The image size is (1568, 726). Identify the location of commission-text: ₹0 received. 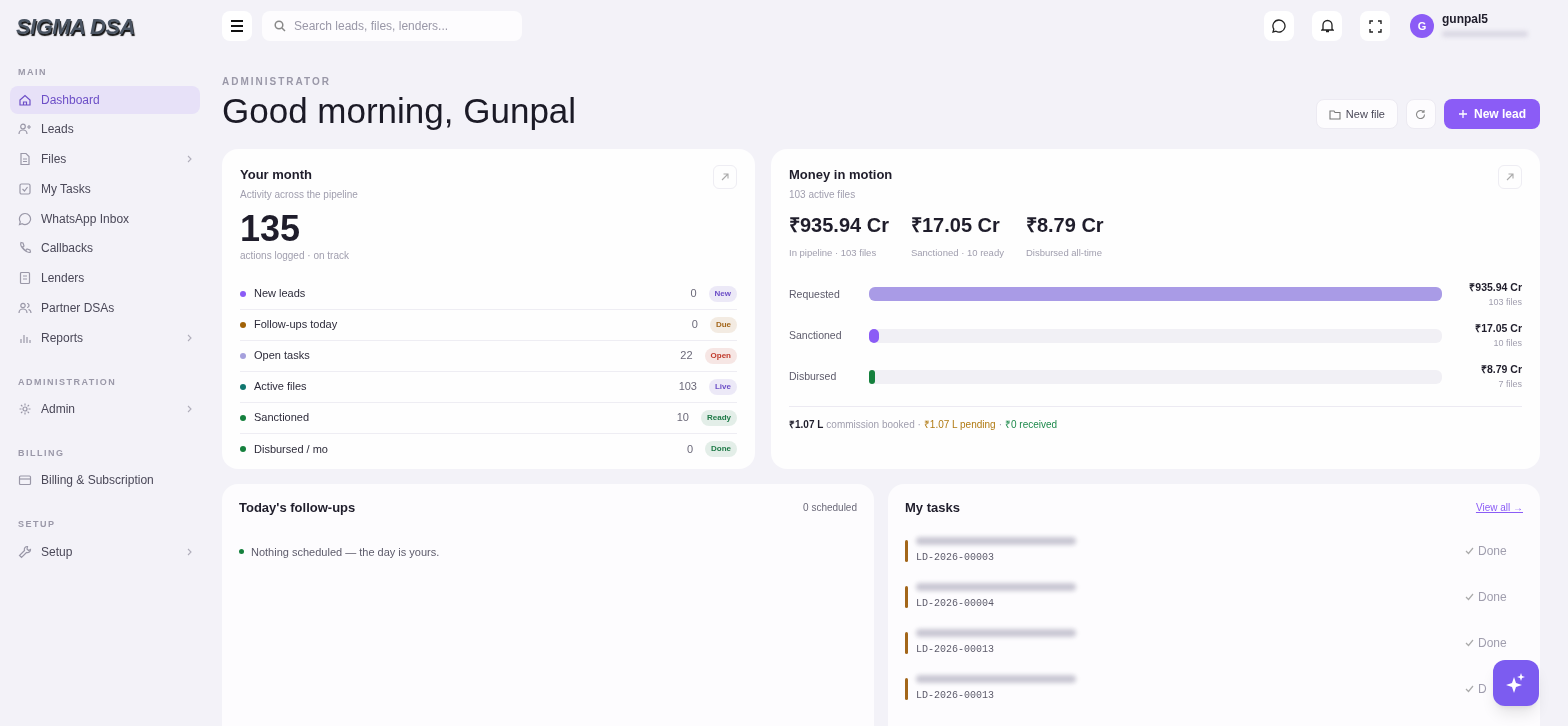
(1031, 424).